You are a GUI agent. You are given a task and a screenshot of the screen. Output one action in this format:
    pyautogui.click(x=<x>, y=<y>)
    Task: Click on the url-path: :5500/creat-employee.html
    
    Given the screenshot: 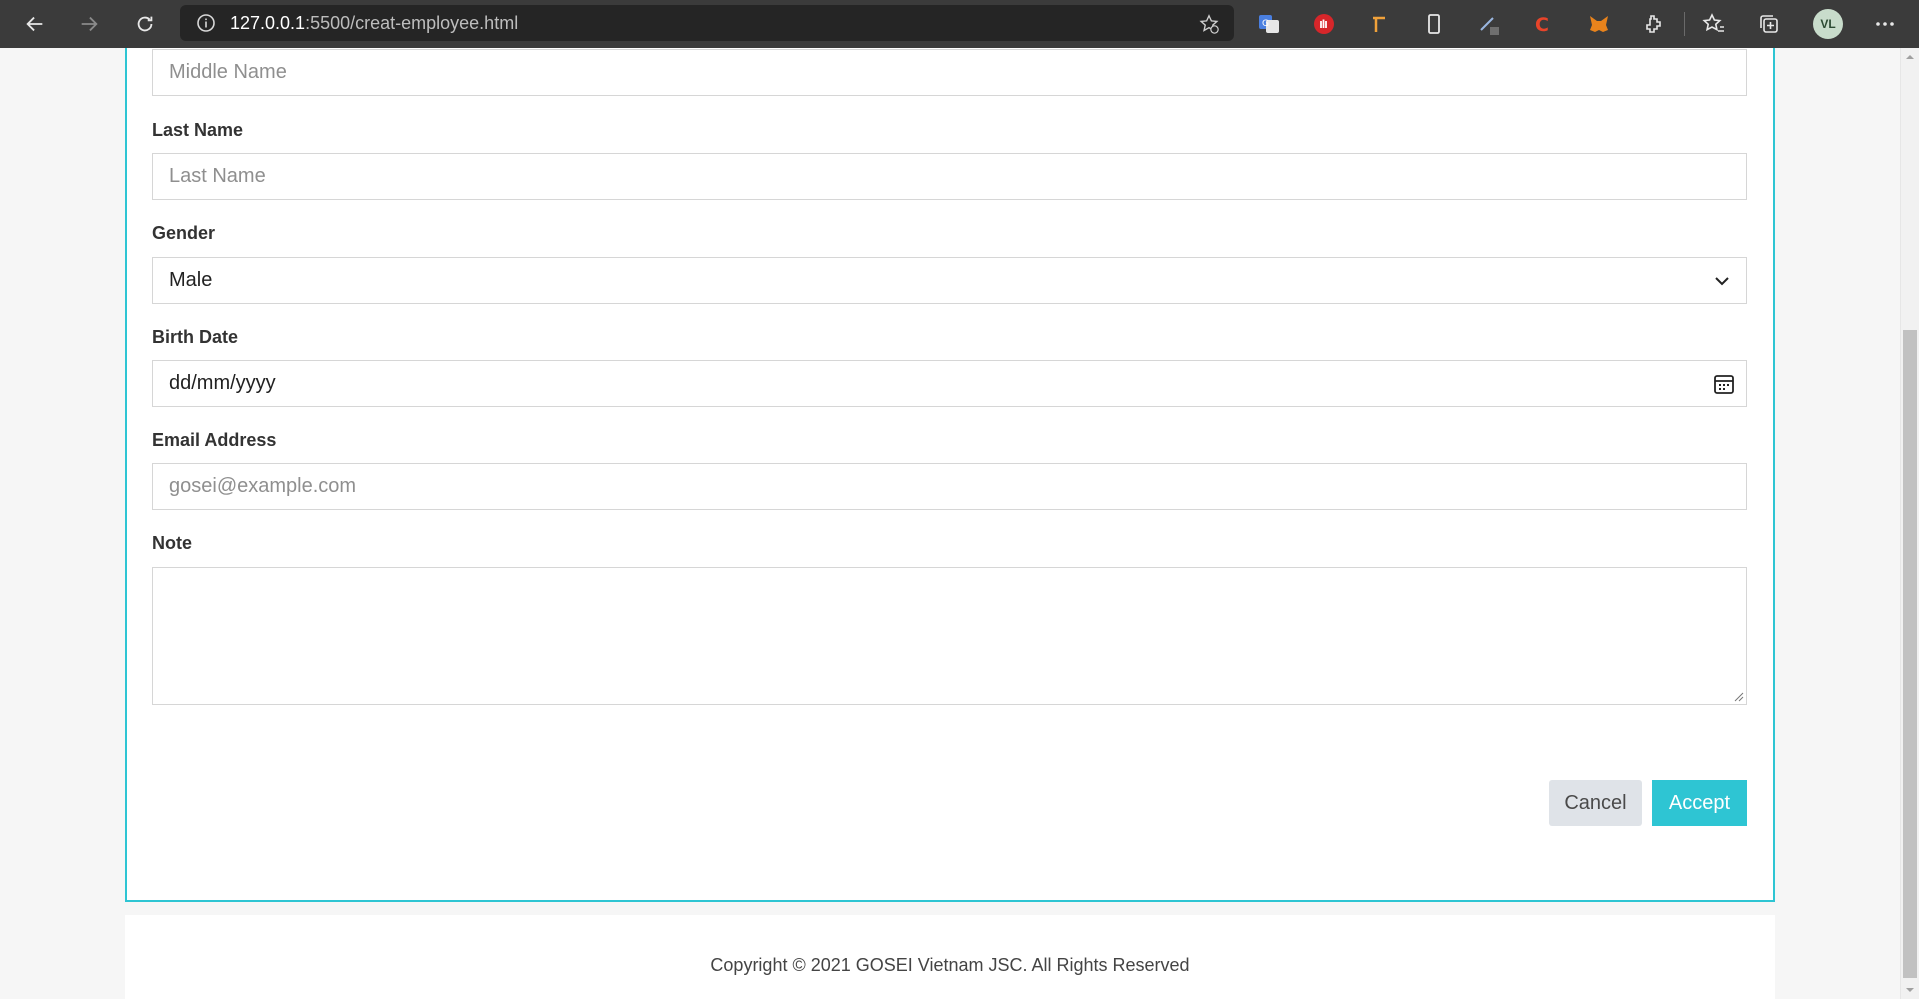 What is the action you would take?
    pyautogui.click(x=412, y=22)
    